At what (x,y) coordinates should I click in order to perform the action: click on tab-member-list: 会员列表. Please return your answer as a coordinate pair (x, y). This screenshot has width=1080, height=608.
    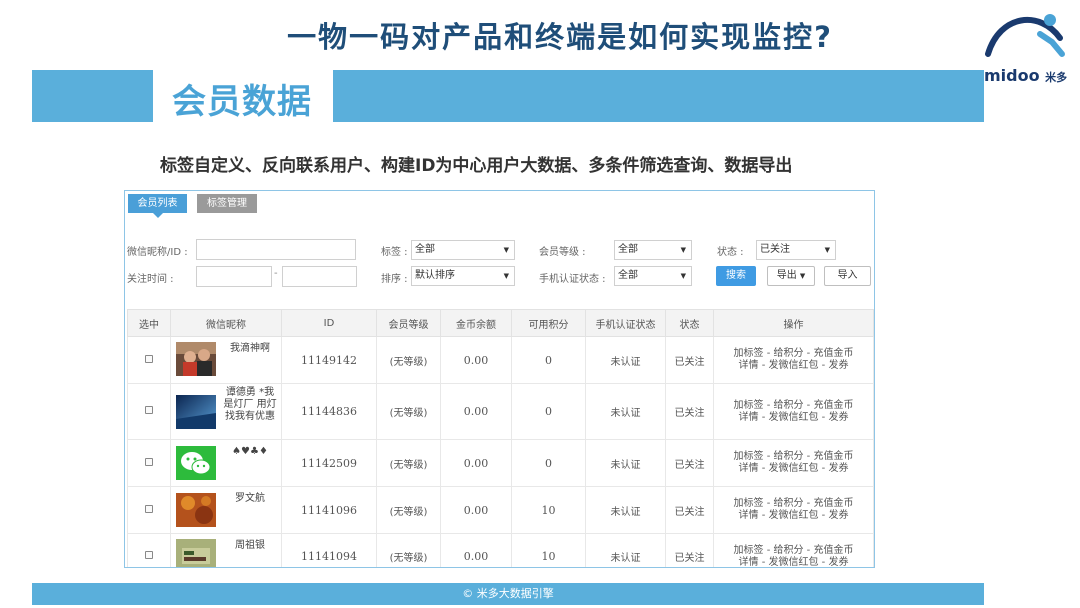
    Looking at the image, I should click on (157, 206).